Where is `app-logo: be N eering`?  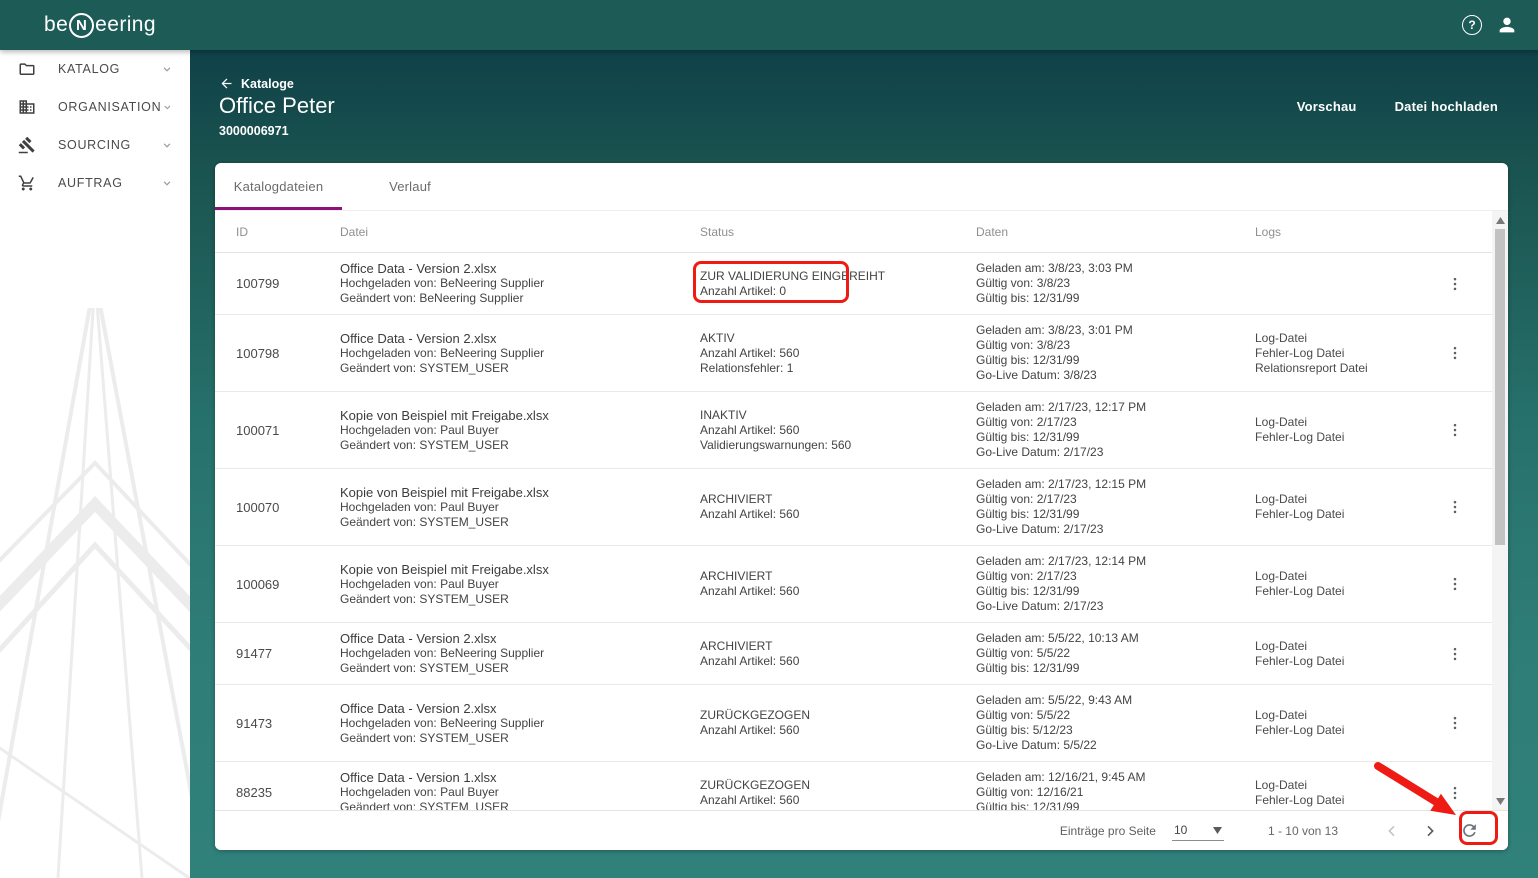
app-logo: be N eering is located at coordinates (78, 25).